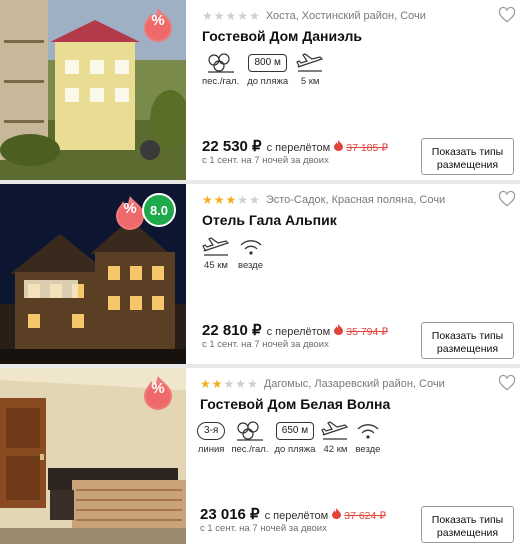 The width and height of the screenshot is (520, 544). I want to click on amenity-label: 42 км, so click(335, 449).